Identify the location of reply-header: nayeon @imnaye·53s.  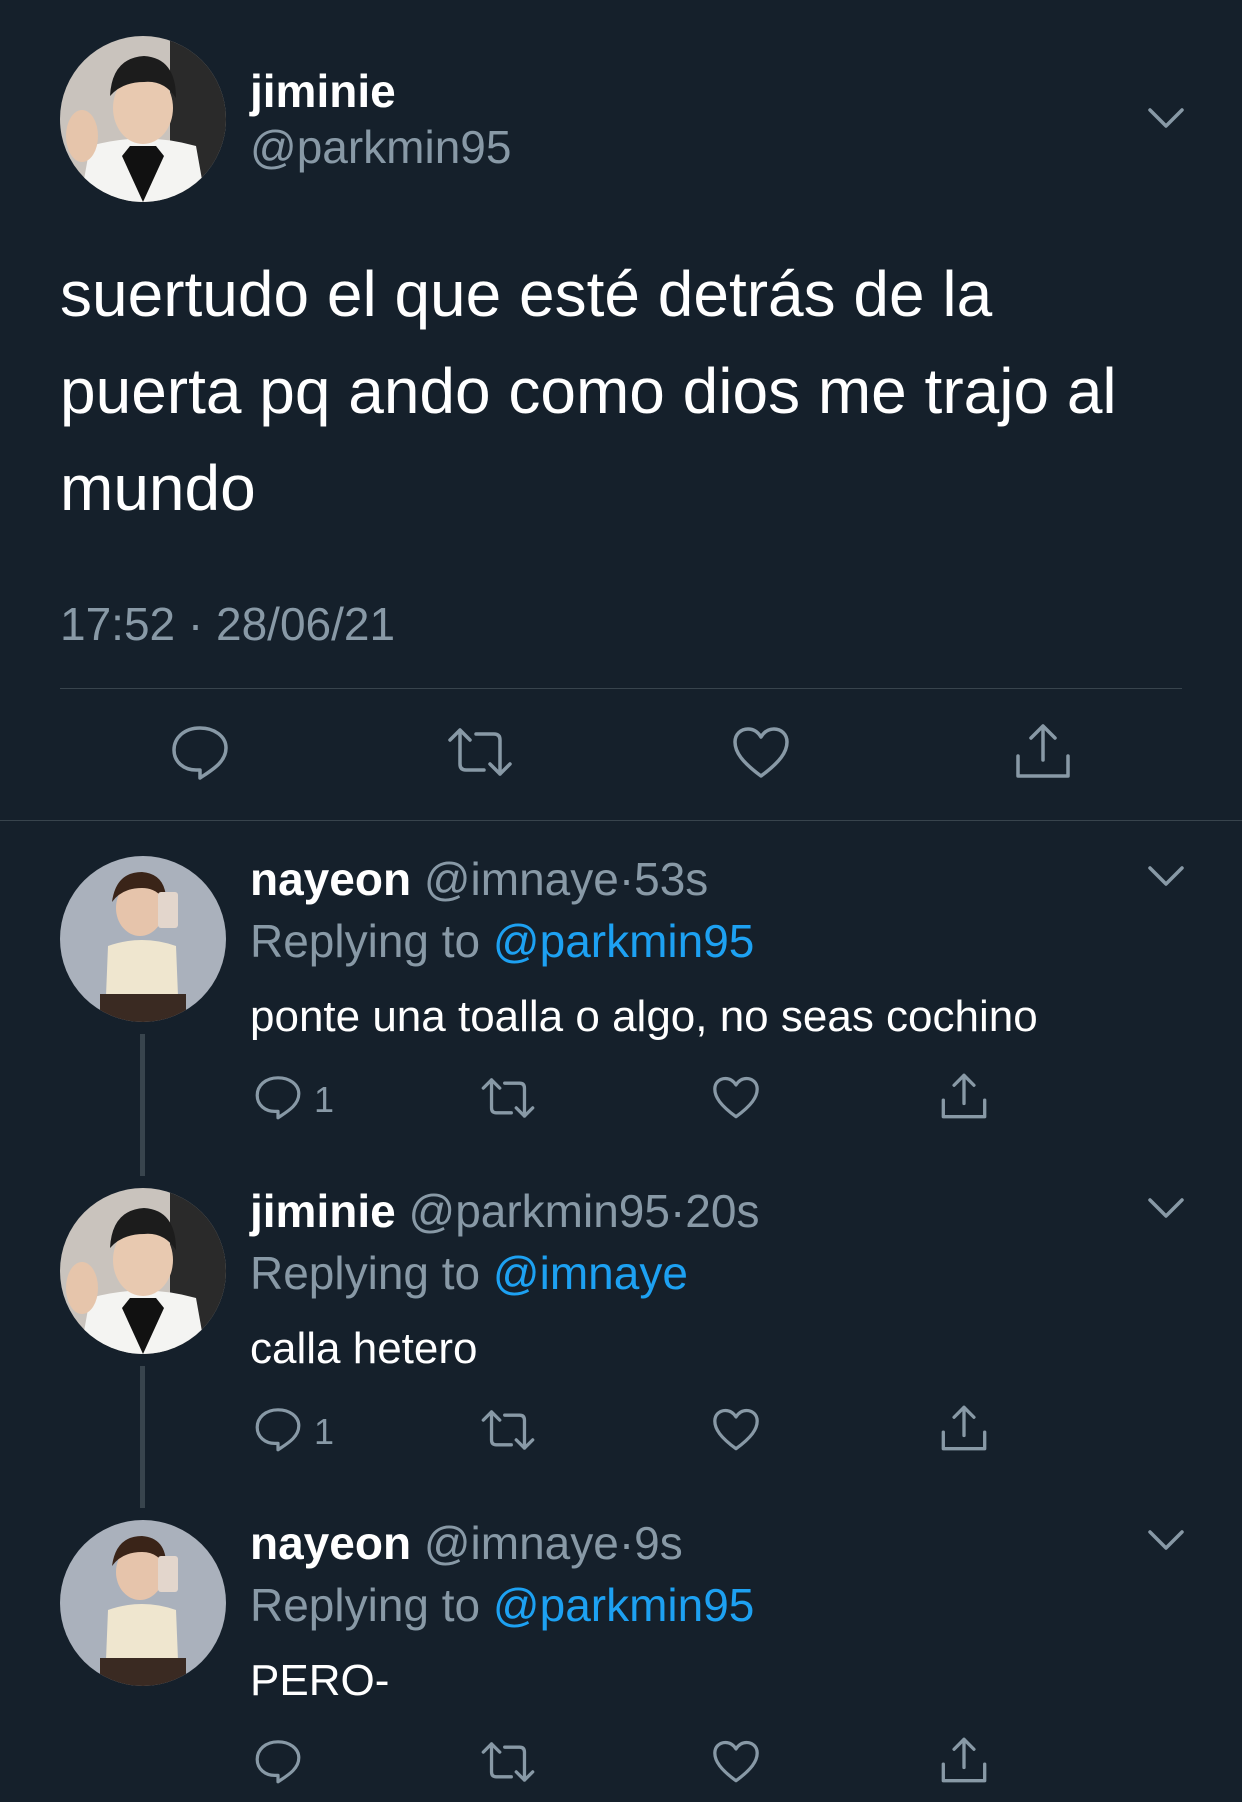
(479, 879).